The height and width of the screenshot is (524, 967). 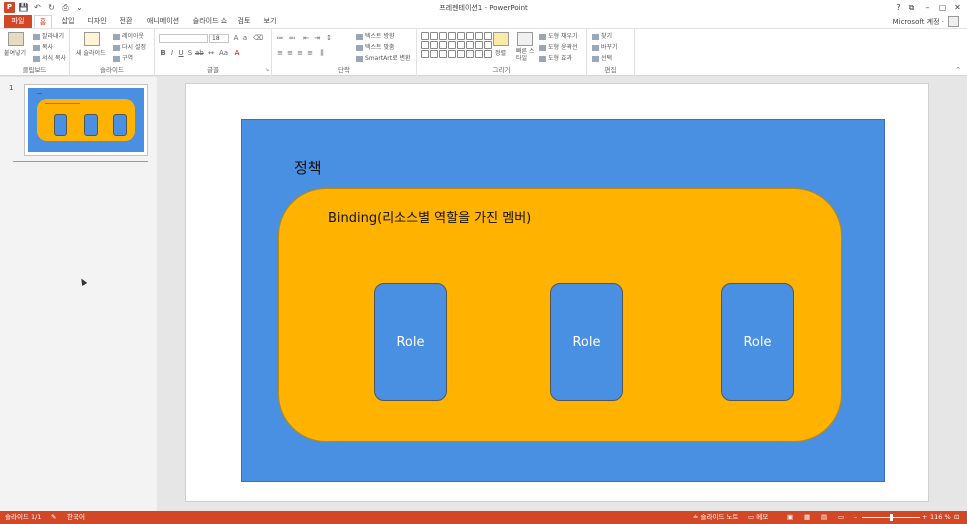 What do you see at coordinates (558, 46) in the screenshot?
I see `shape-outline-button: 도형 윤곽선` at bounding box center [558, 46].